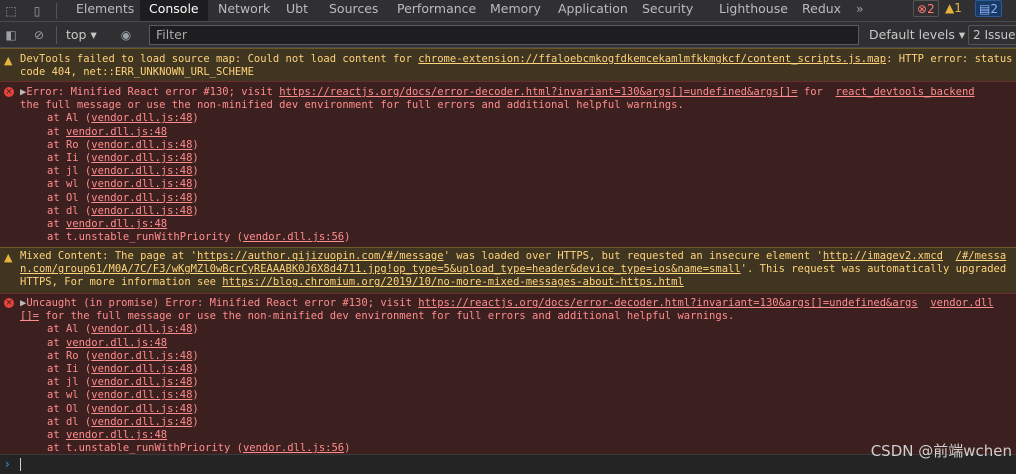 The image size is (1016, 474). I want to click on stack-frame: at jl (vendor.dll.js:48), so click(109, 382).